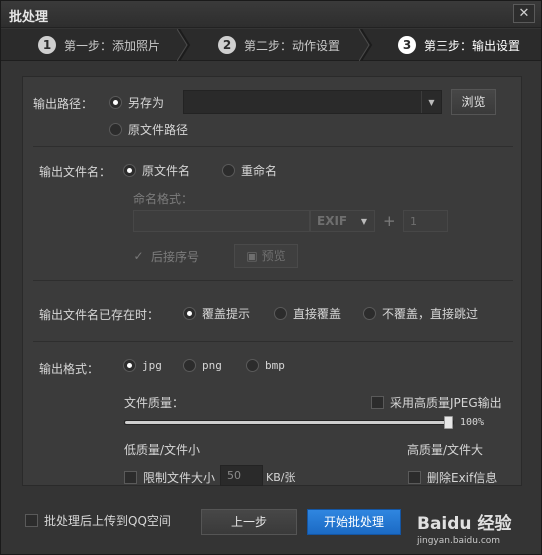  Describe the element at coordinates (312, 102) in the screenshot. I see `output-path-field: ▼` at that location.